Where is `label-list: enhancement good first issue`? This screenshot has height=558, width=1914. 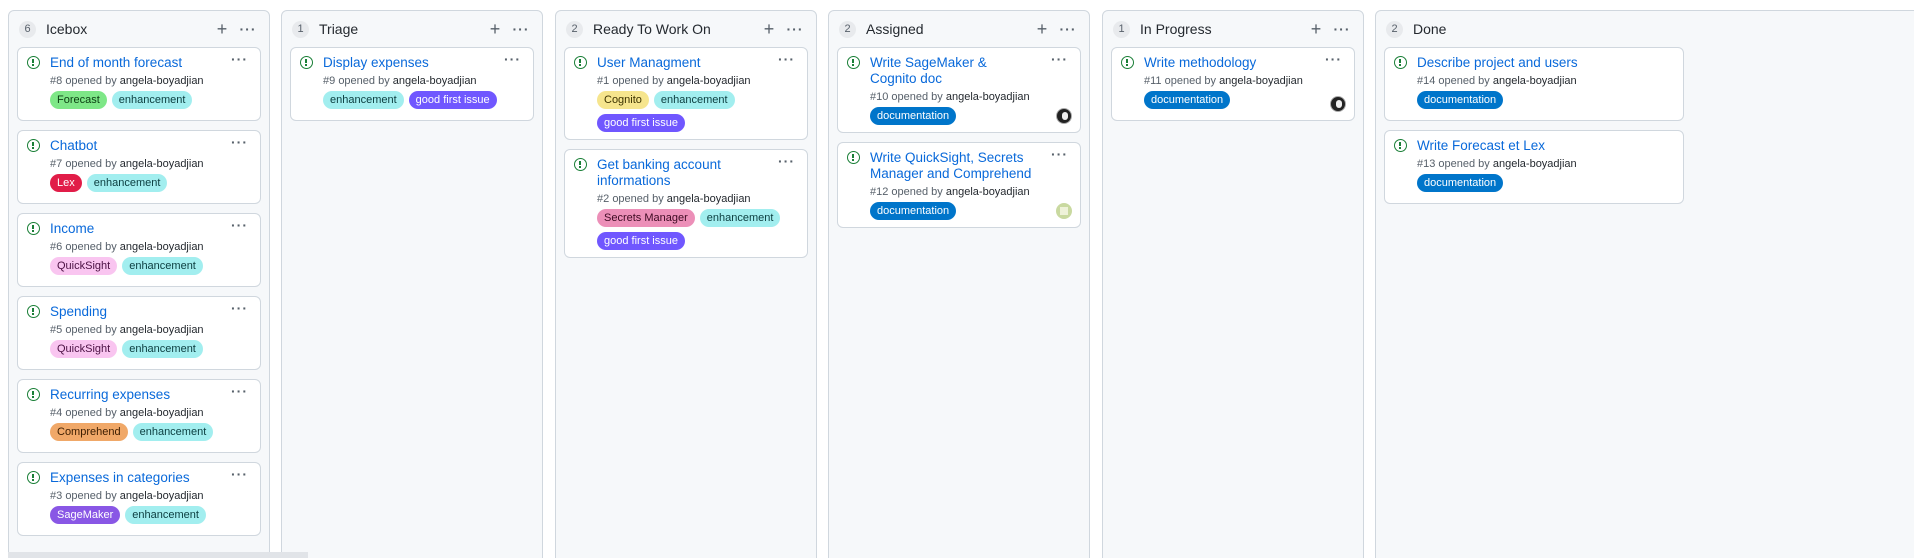 label-list: enhancement good first issue is located at coordinates (423, 100).